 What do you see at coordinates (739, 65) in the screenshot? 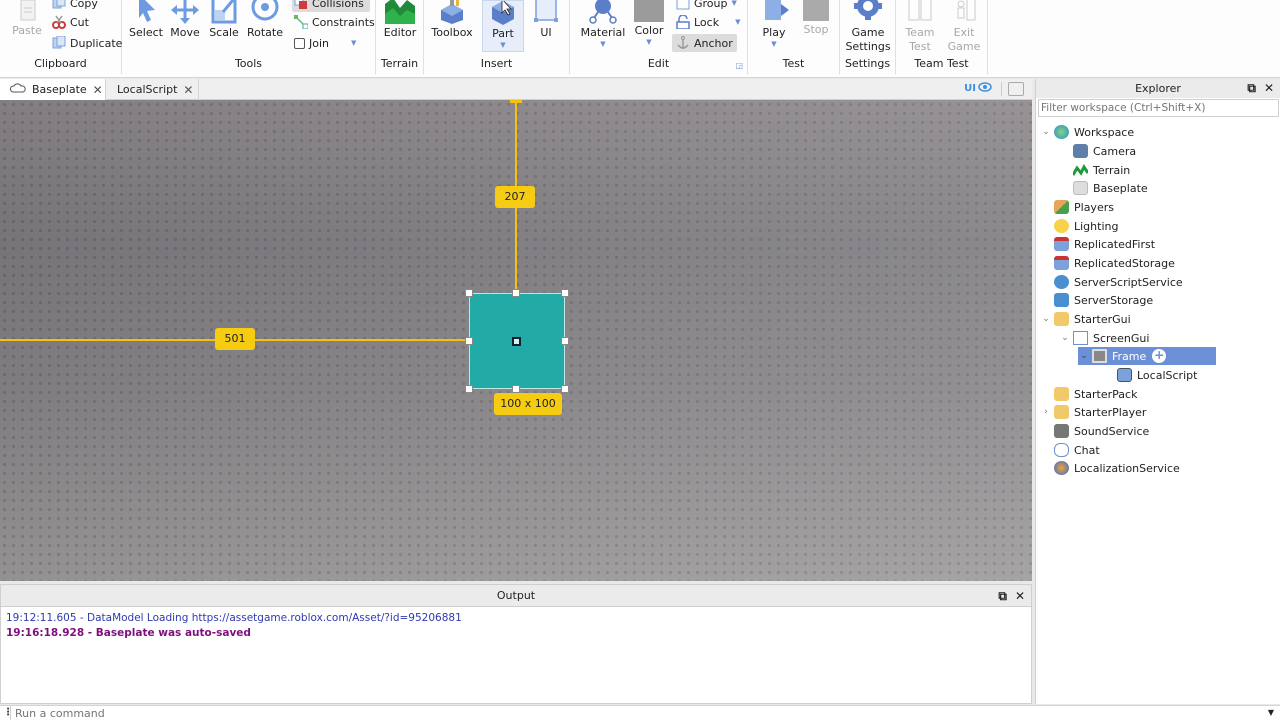
I see `edit-group-expand-icon: ◲` at bounding box center [739, 65].